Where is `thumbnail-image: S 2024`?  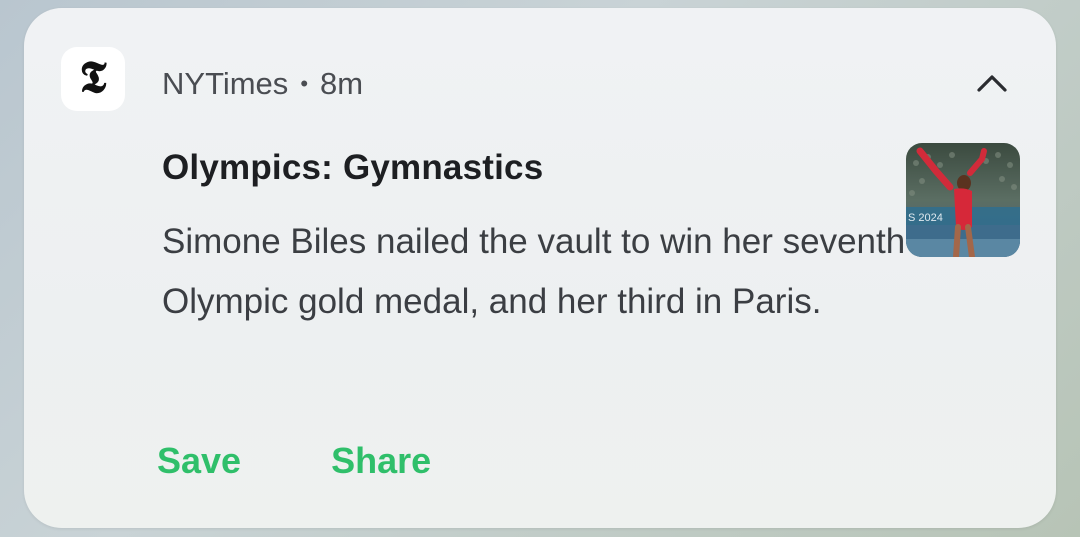 thumbnail-image: S 2024 is located at coordinates (963, 200).